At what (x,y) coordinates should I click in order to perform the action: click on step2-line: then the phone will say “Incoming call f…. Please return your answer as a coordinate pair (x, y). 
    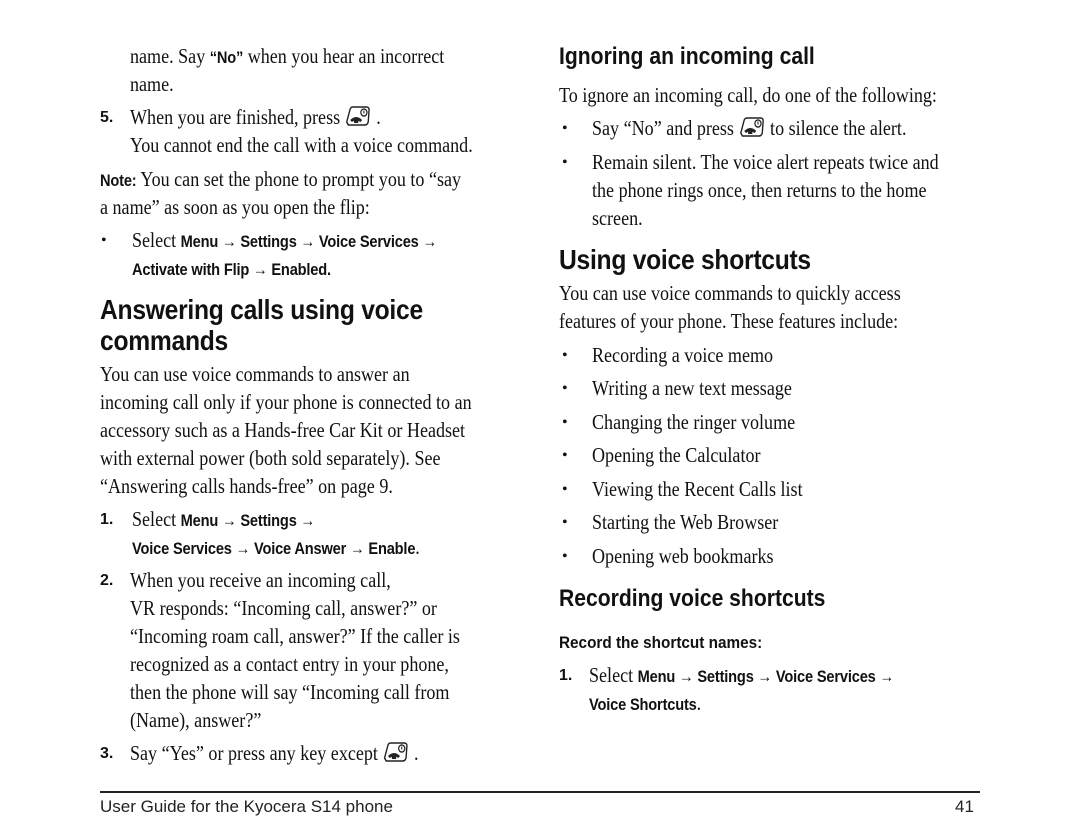
    Looking at the image, I should click on (290, 692).